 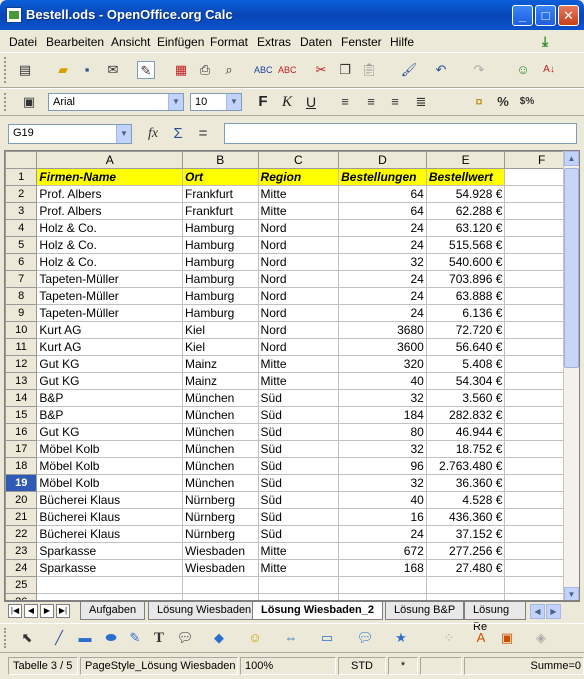 What do you see at coordinates (382, 415) in the screenshot?
I see `table-cell: 184` at bounding box center [382, 415].